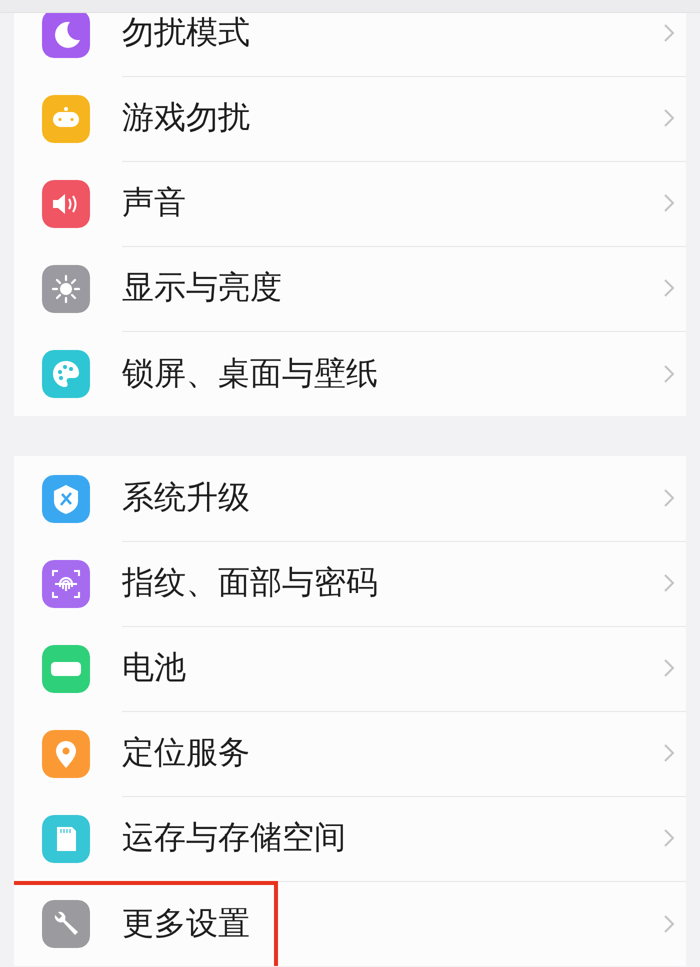 The image size is (700, 967). What do you see at coordinates (66, 374) in the screenshot?
I see `palette-icon` at bounding box center [66, 374].